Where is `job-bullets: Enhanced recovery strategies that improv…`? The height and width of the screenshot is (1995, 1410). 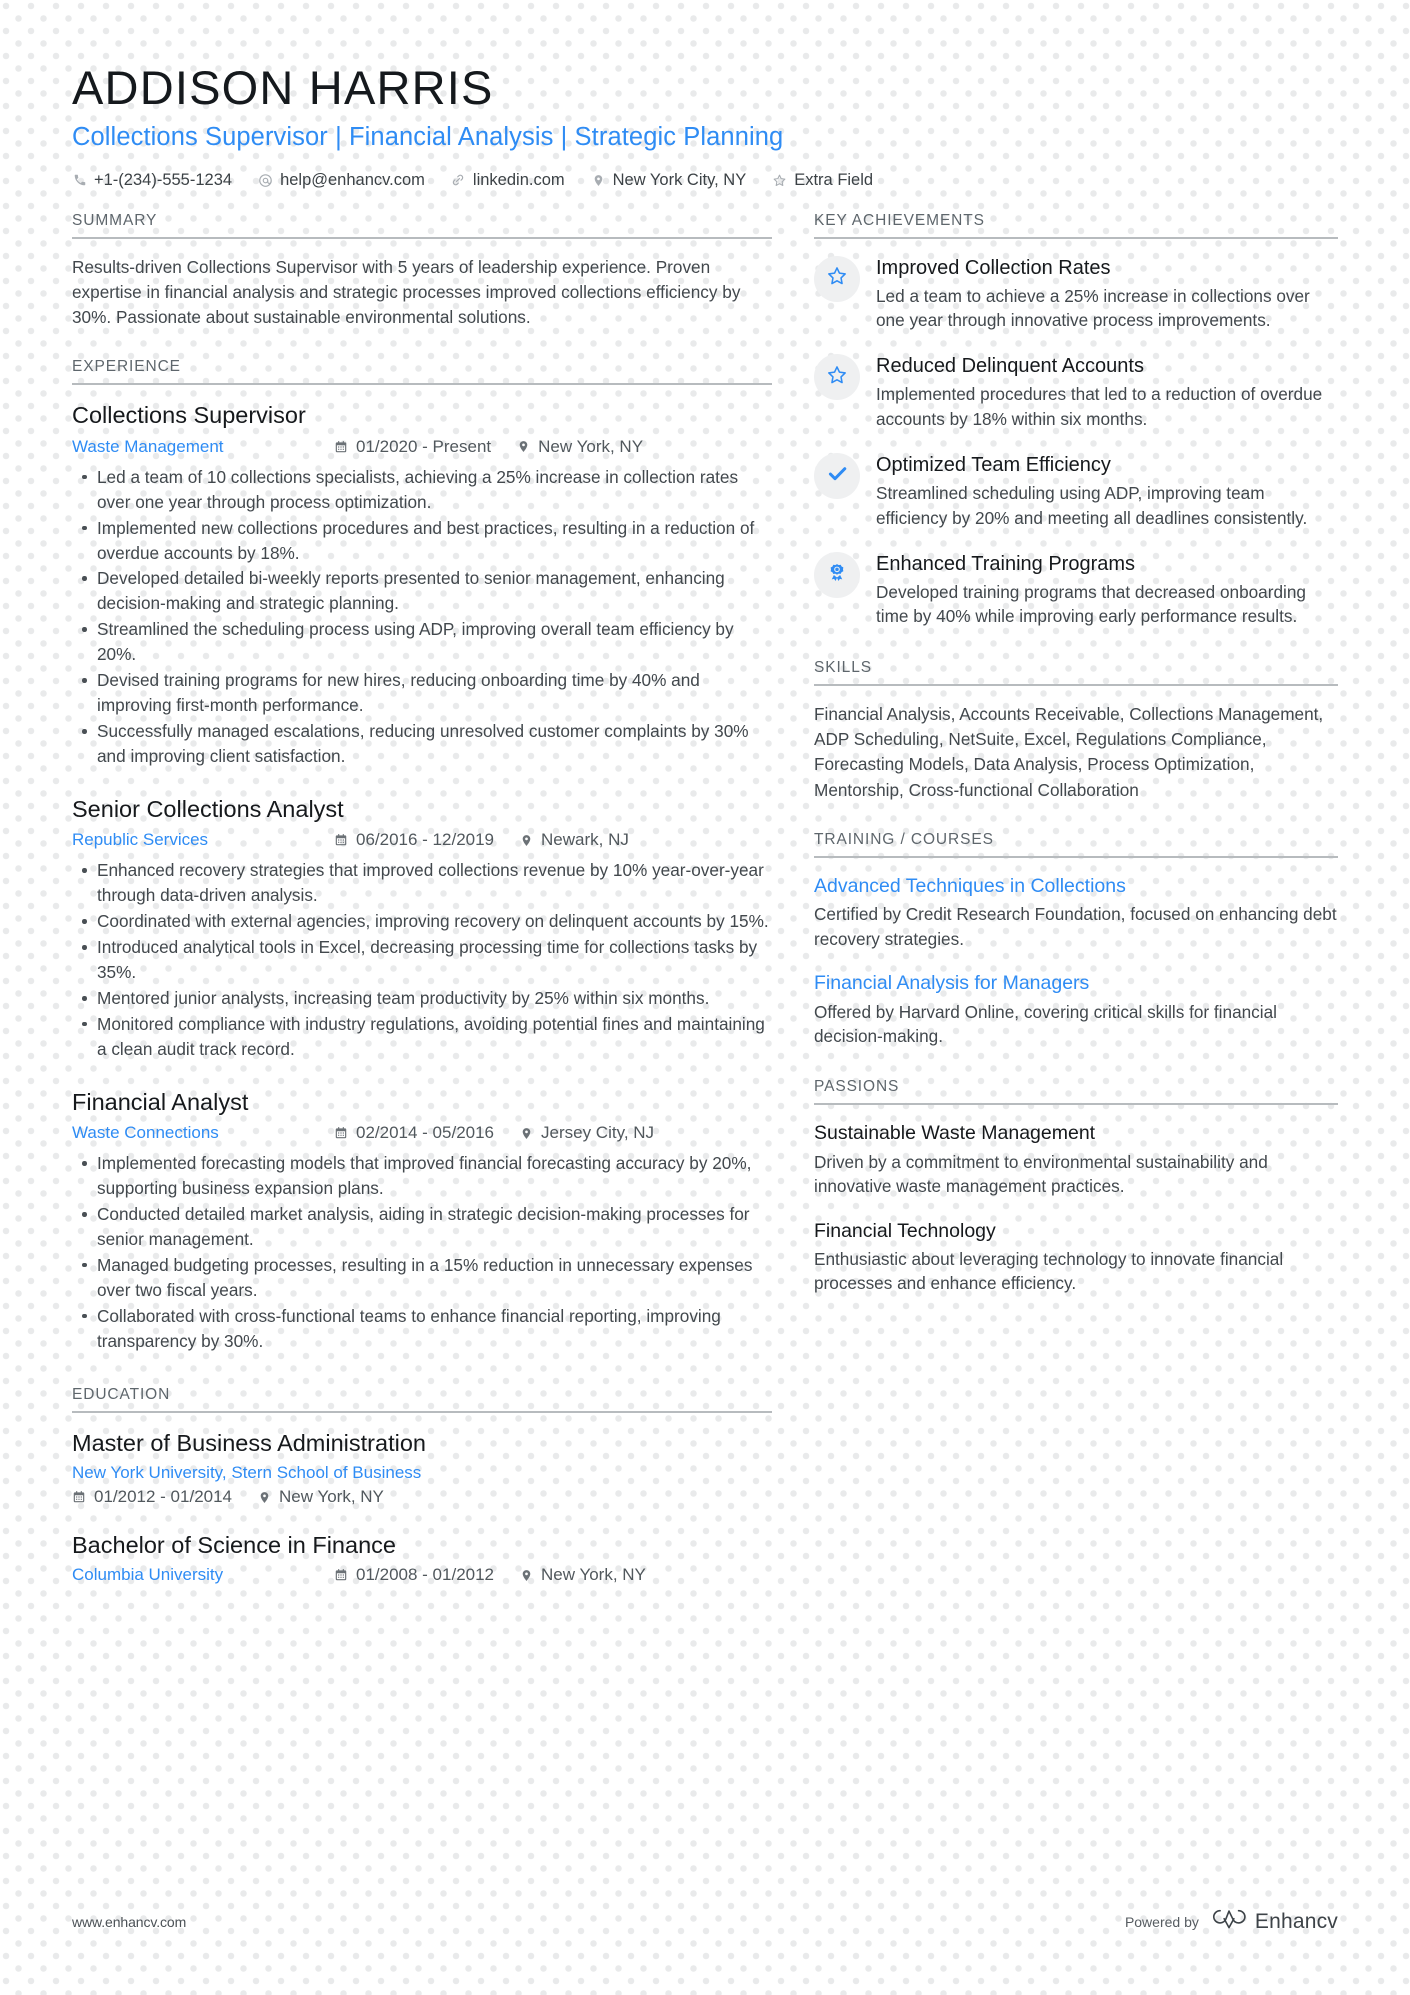 job-bullets: Enhanced recovery strategies that improv… is located at coordinates (422, 960).